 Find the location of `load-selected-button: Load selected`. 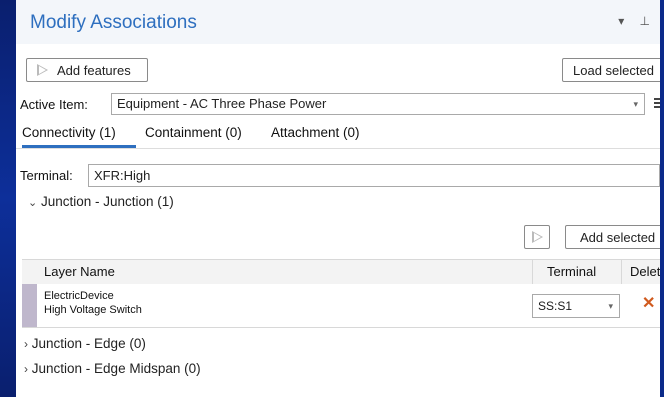

load-selected-button: Load selected is located at coordinates (611, 70).